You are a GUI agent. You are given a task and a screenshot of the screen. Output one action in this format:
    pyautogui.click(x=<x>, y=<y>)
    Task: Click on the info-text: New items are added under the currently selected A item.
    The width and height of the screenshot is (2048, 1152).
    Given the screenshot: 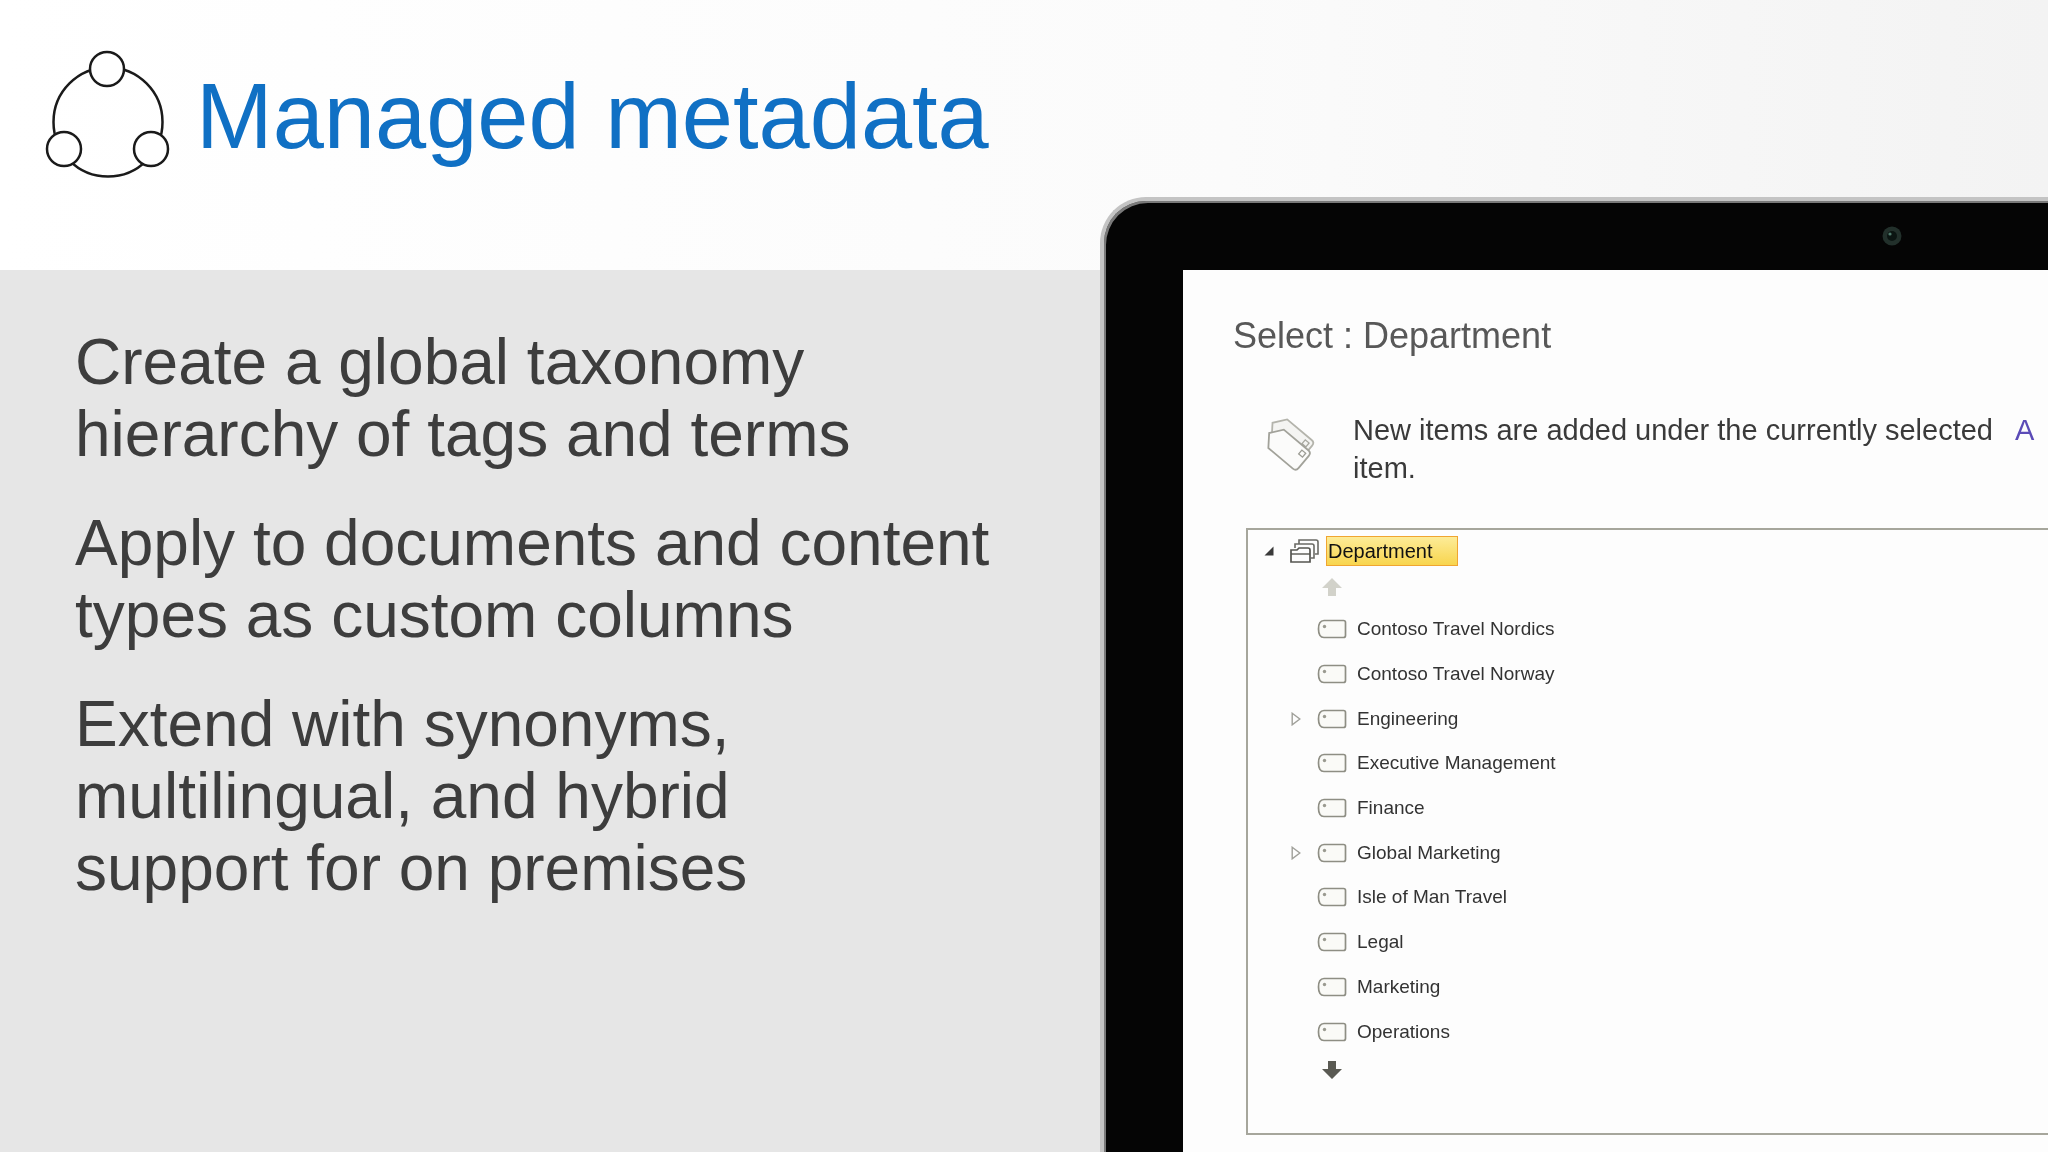 What is the action you would take?
    pyautogui.click(x=1694, y=449)
    